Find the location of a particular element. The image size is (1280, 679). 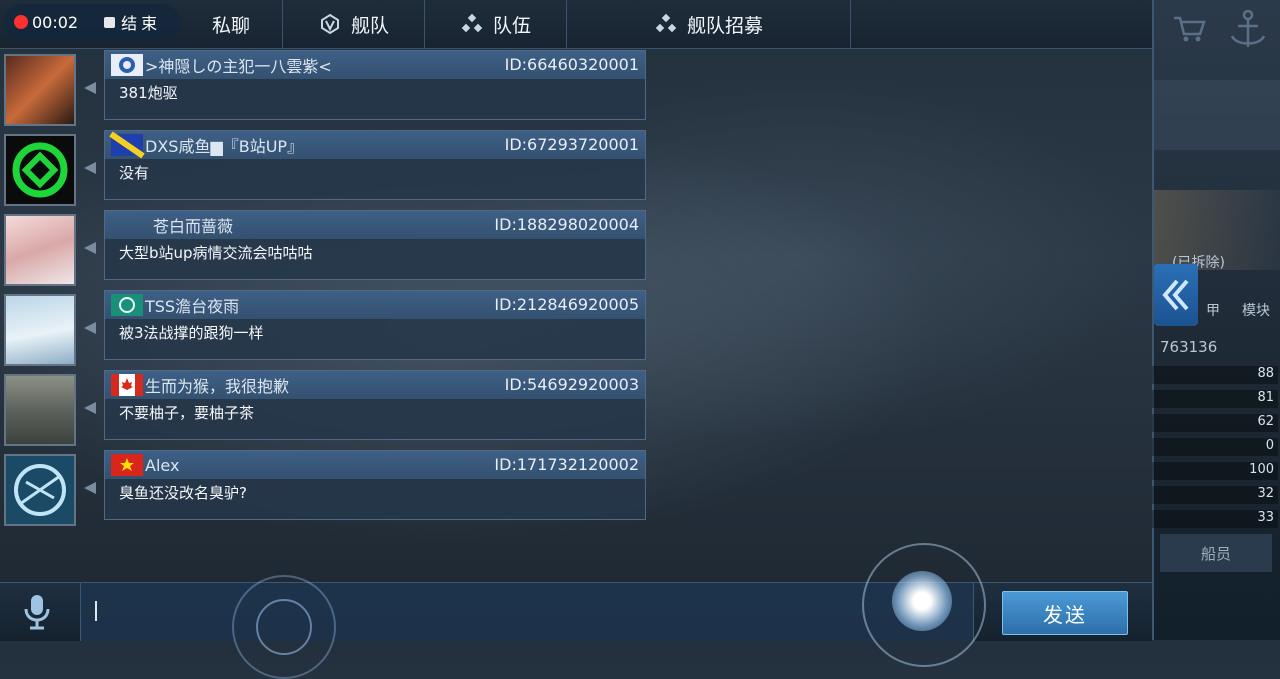

chat-message-input is located at coordinates (527, 612).